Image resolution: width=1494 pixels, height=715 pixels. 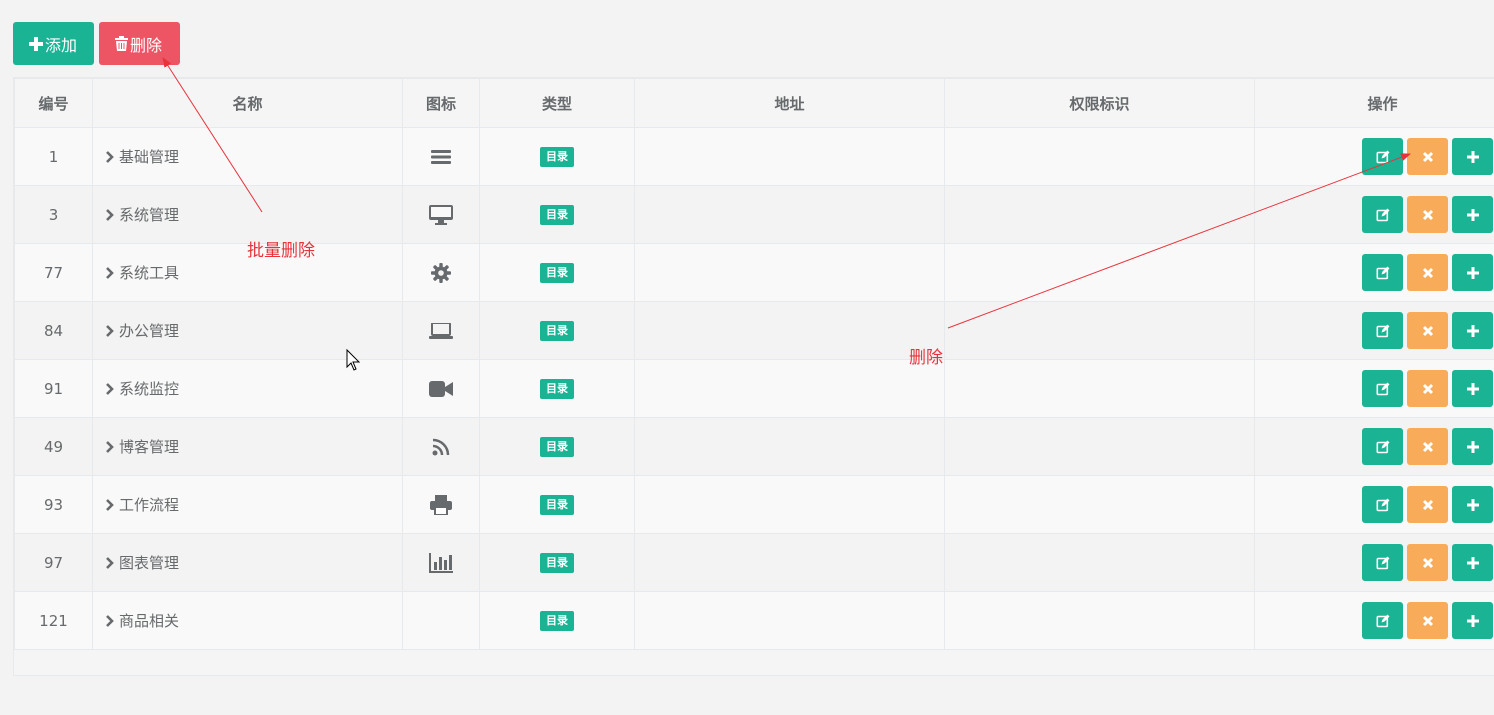 I want to click on plus-icon, so click(x=36, y=43).